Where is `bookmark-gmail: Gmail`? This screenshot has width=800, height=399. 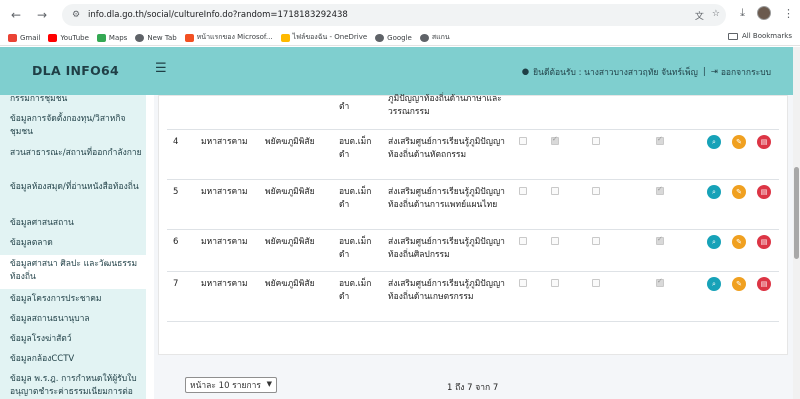 bookmark-gmail: Gmail is located at coordinates (24, 37).